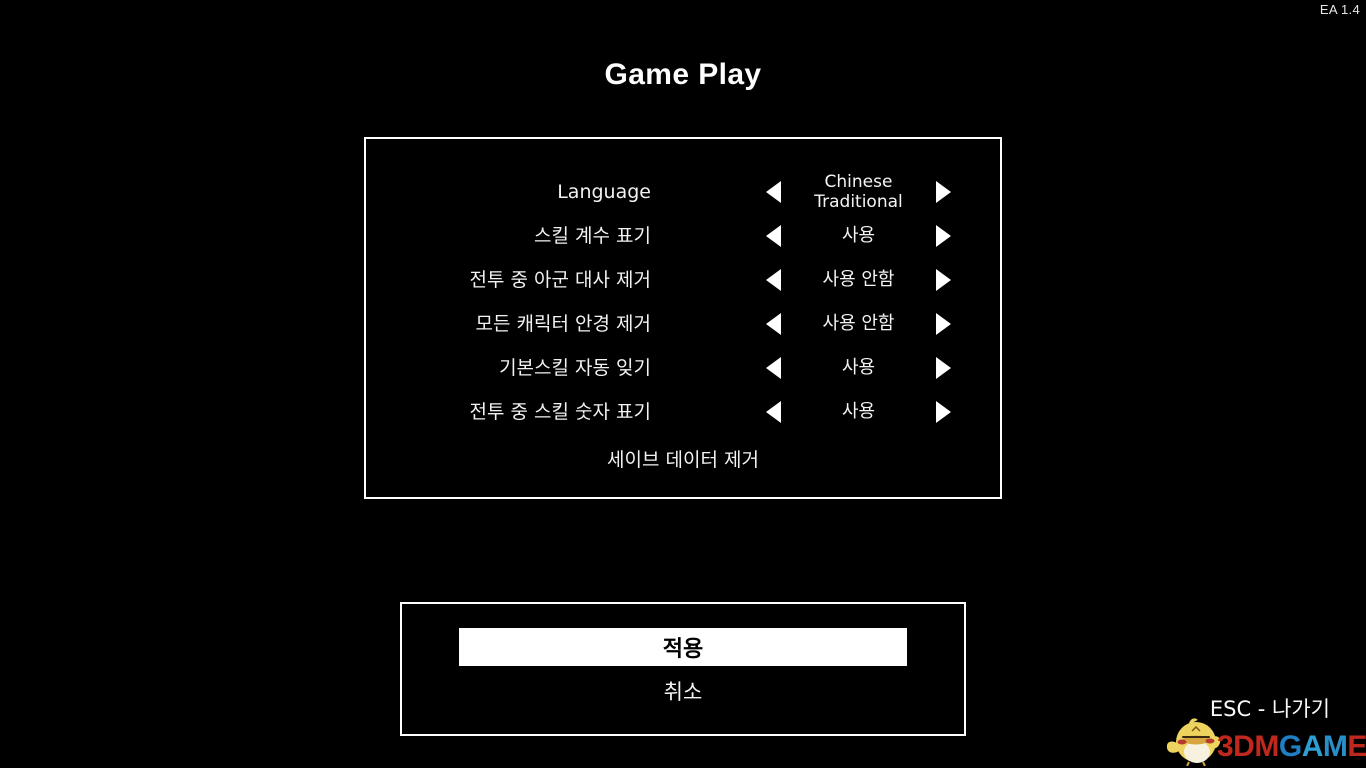  I want to click on watermark-m: M, so click(1335, 746).